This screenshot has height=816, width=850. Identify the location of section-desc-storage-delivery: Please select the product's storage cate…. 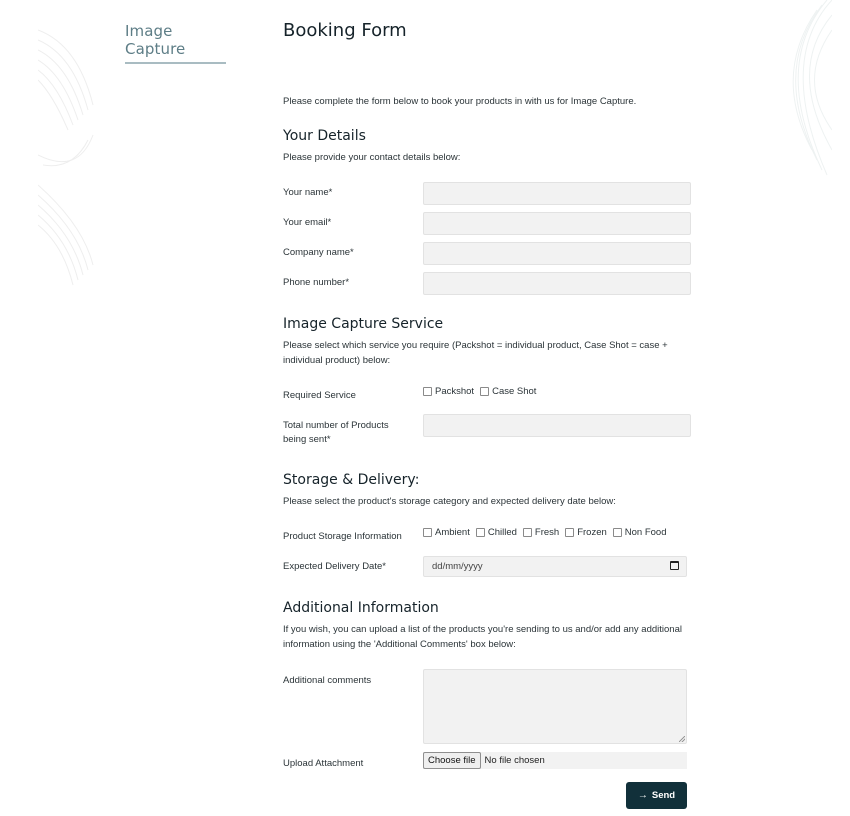
(449, 501).